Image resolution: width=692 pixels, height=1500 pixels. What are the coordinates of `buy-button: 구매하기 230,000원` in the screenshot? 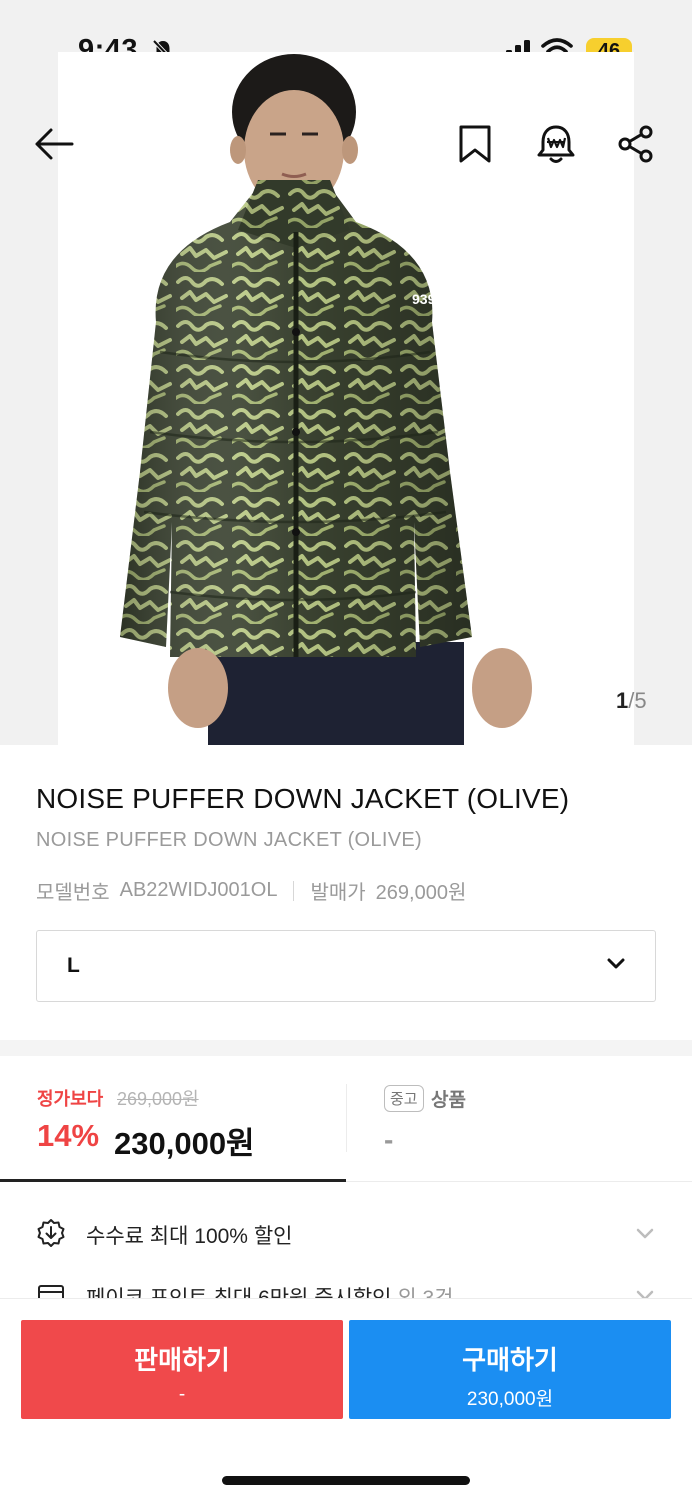 It's located at (510, 1369).